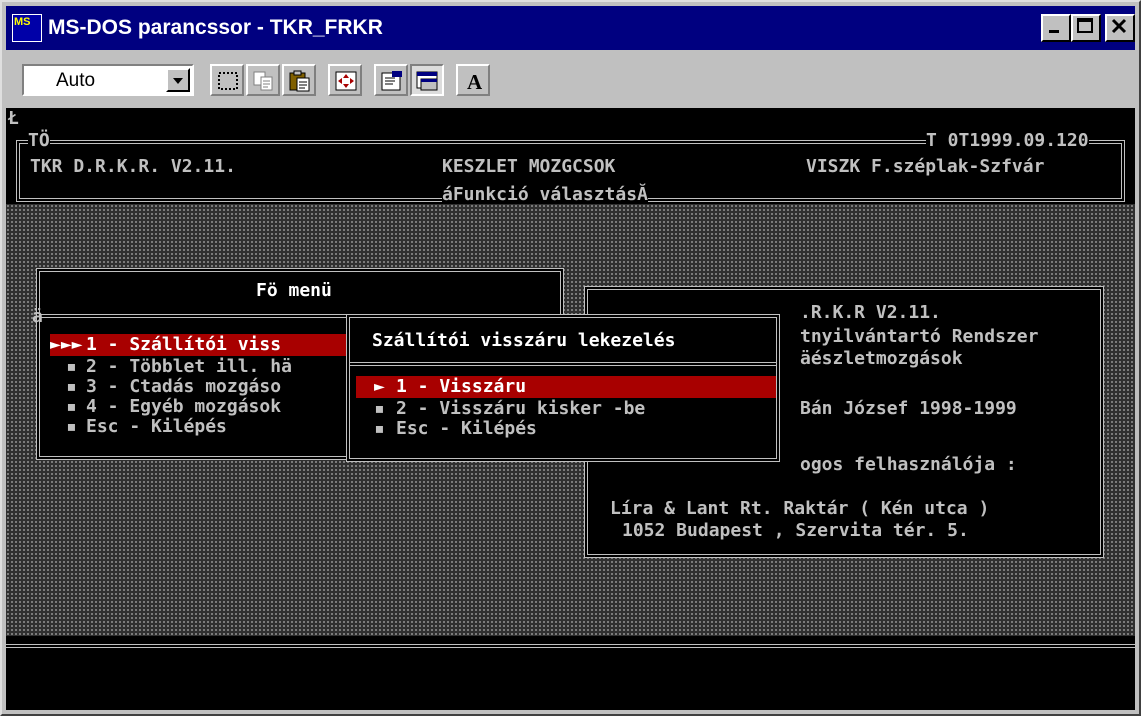  I want to click on font-button: A, so click(473, 80).